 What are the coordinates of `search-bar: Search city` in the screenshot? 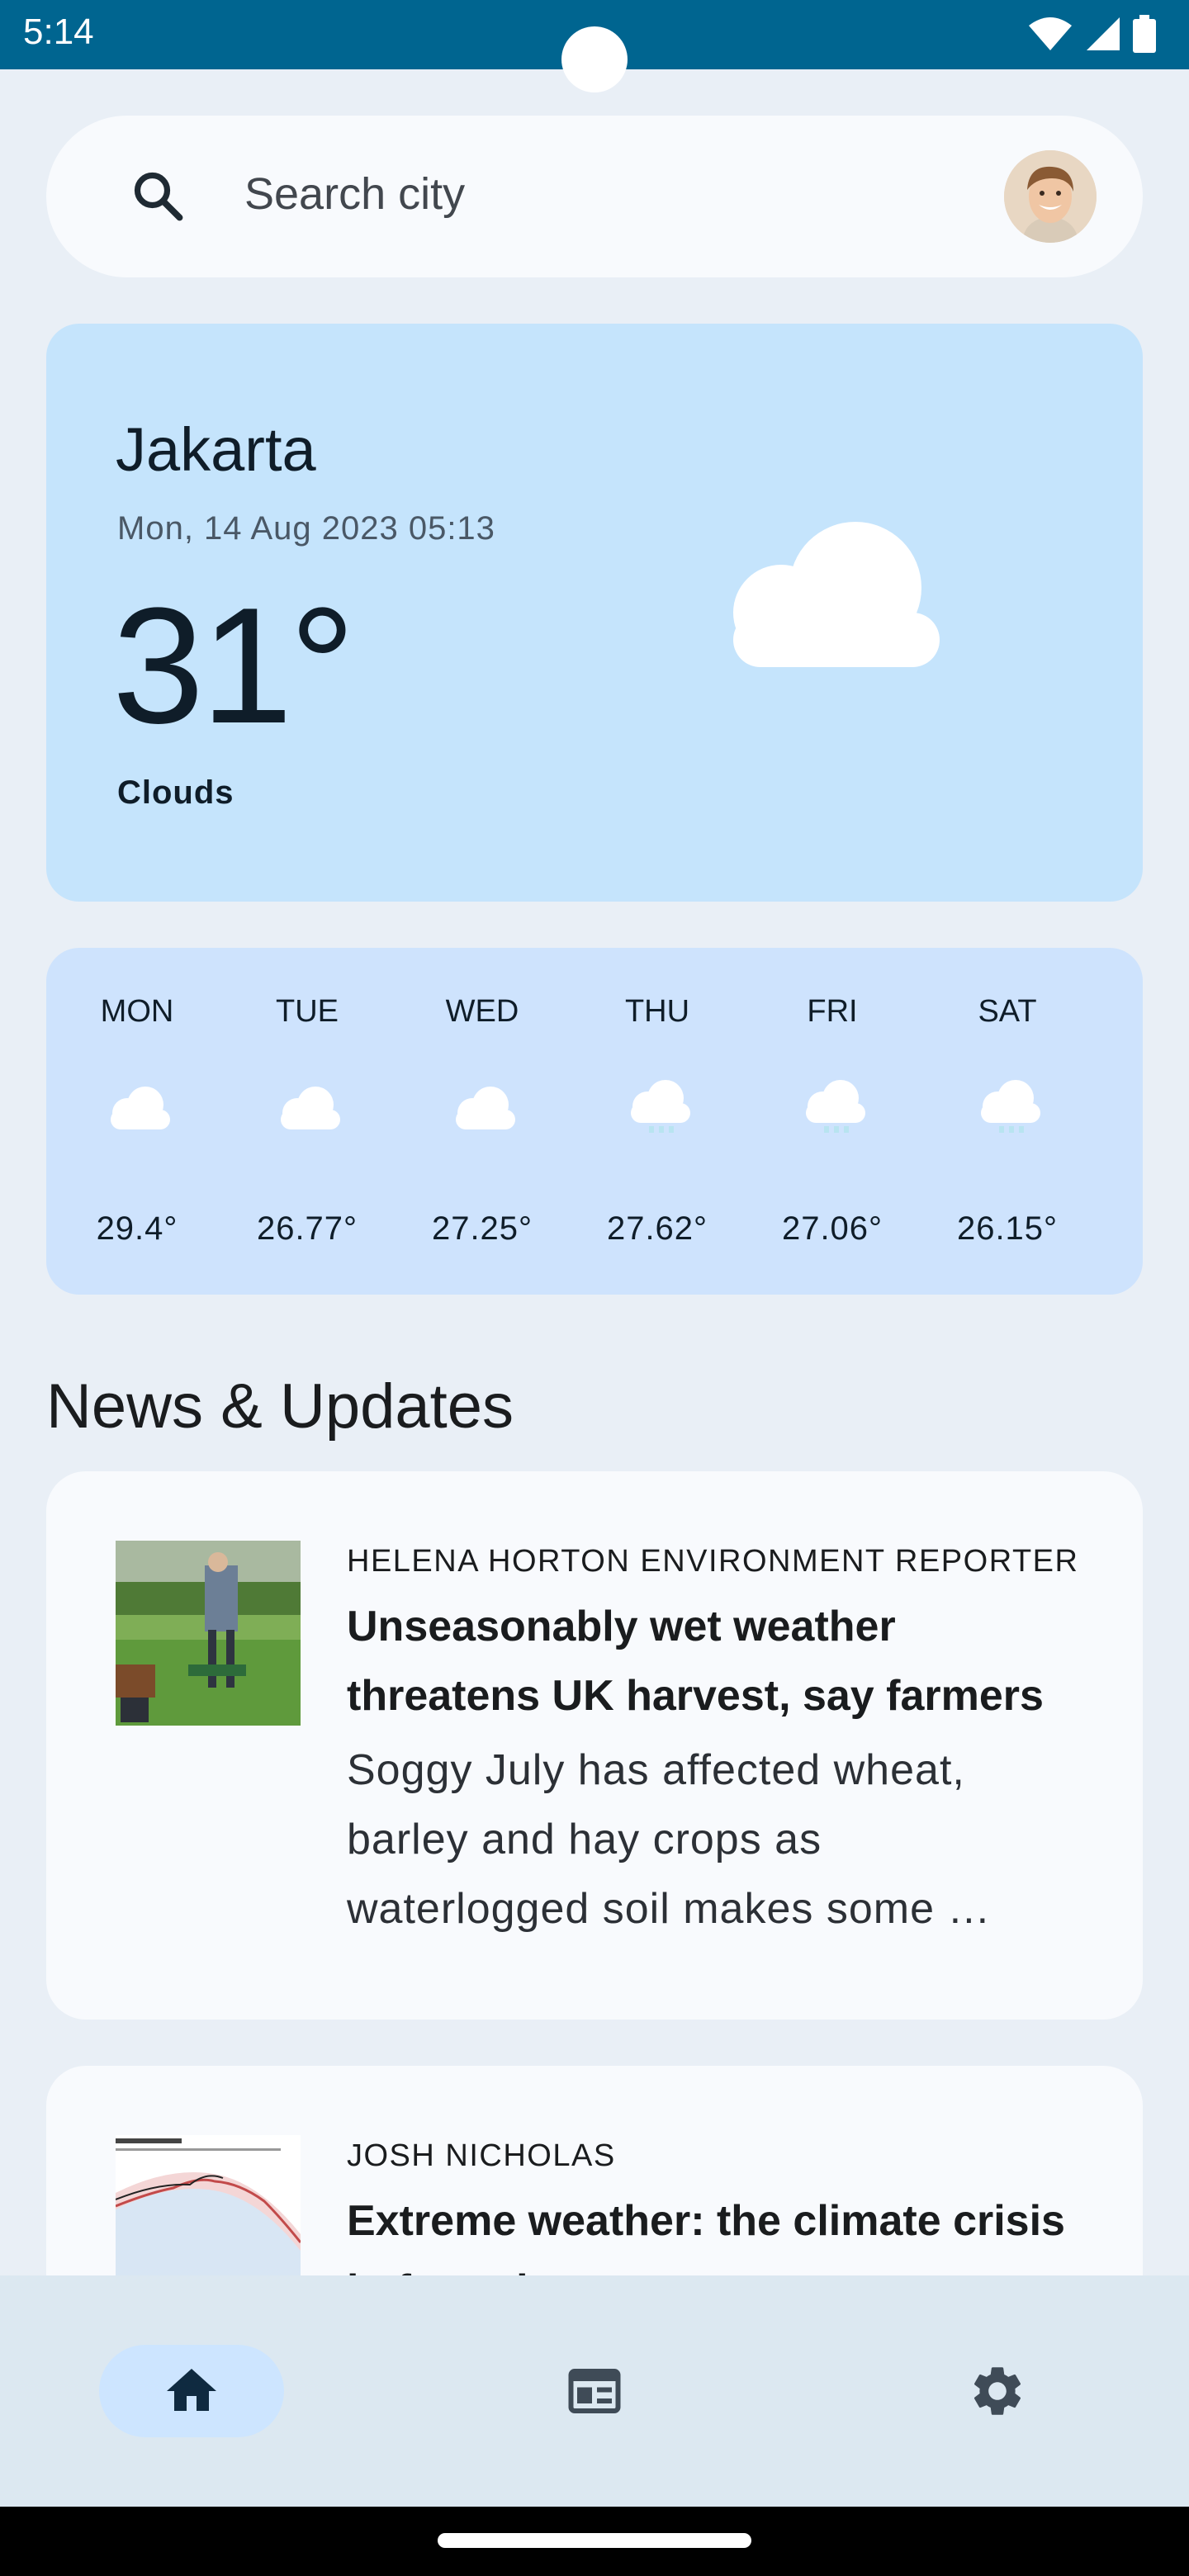 It's located at (594, 196).